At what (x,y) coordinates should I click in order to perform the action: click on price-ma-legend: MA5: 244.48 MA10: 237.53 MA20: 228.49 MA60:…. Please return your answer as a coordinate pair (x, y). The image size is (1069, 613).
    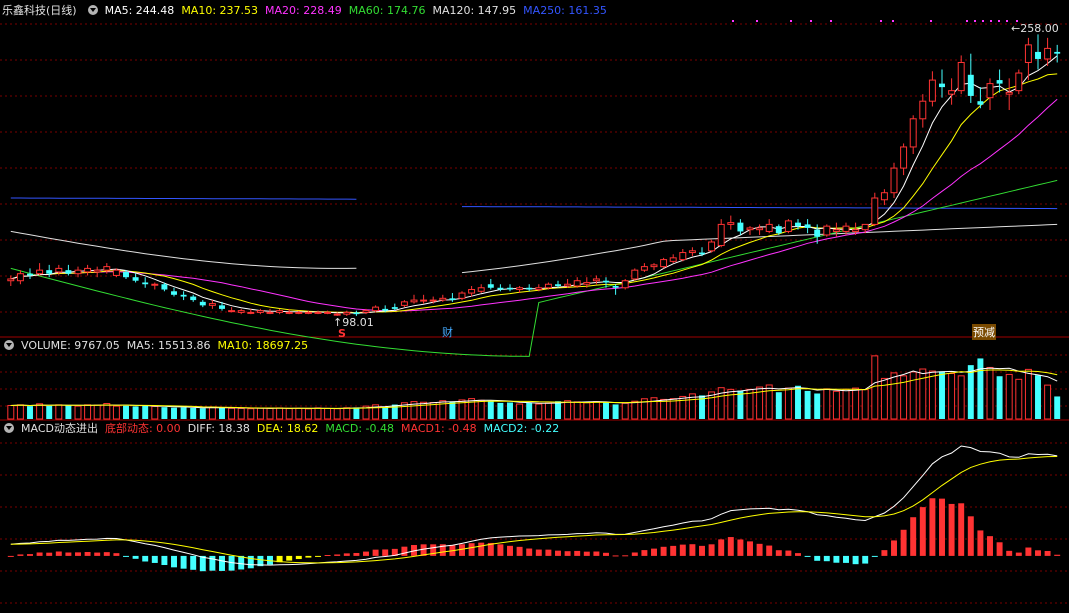
    Looking at the image, I should click on (359, 10).